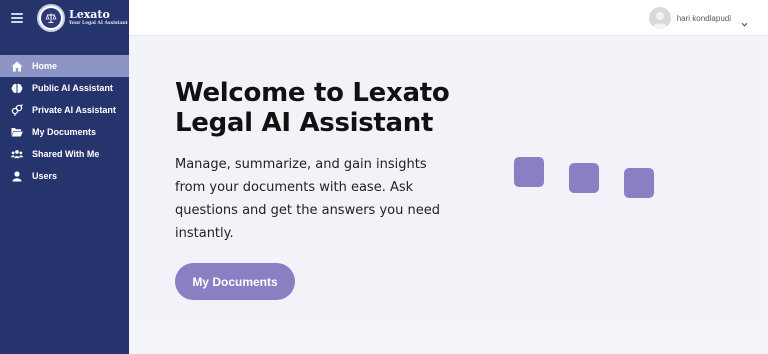 This screenshot has width=768, height=354. I want to click on user-menu: hari kondlapudi, so click(698, 18).